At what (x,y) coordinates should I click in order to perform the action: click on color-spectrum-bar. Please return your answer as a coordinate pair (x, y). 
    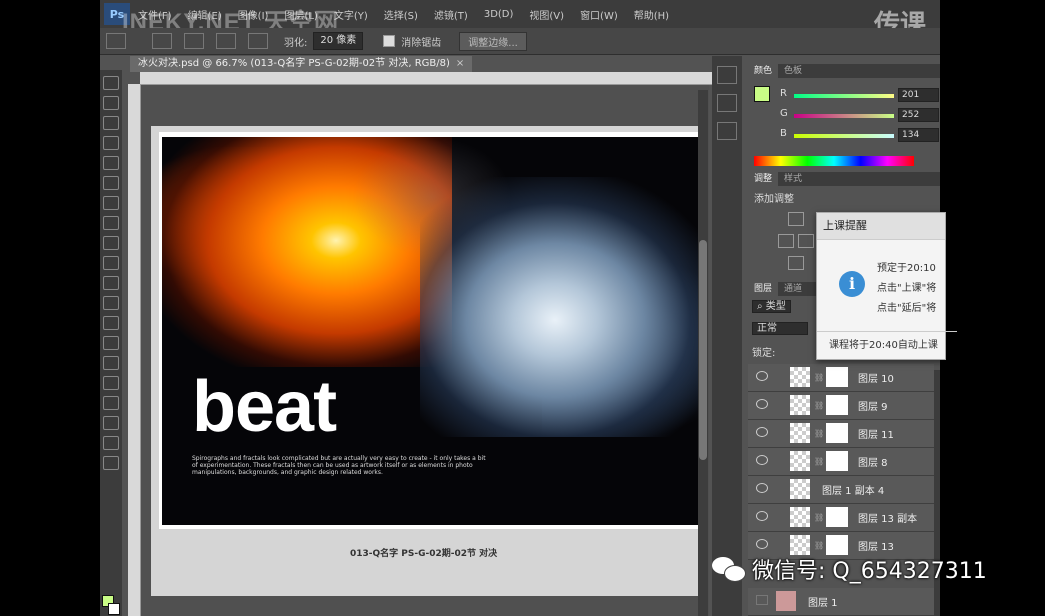
    Looking at the image, I should click on (834, 161).